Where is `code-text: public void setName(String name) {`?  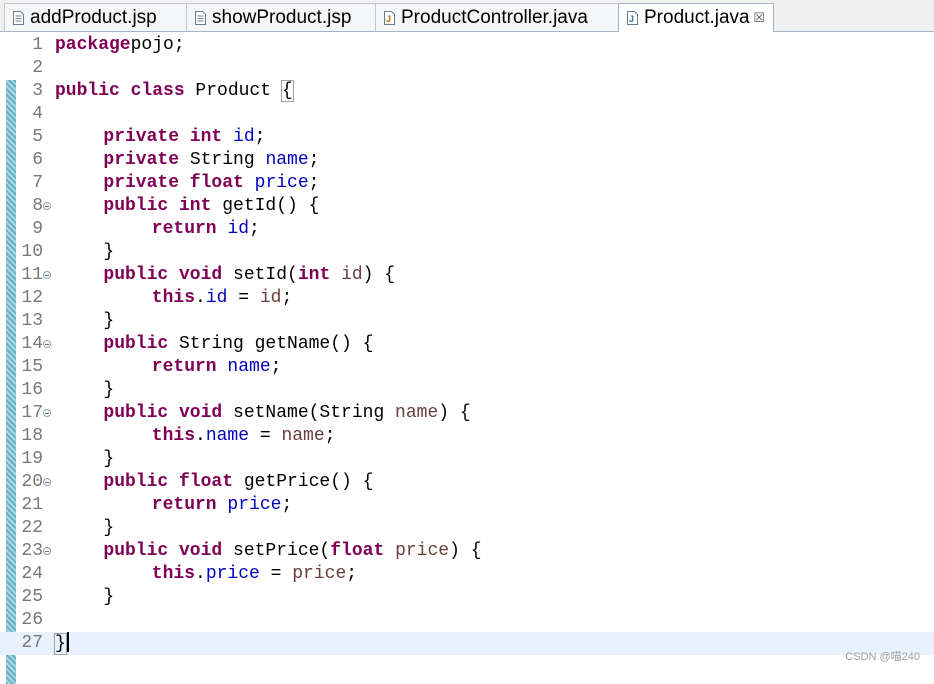
code-text: public void setName(String name) { is located at coordinates (286, 413).